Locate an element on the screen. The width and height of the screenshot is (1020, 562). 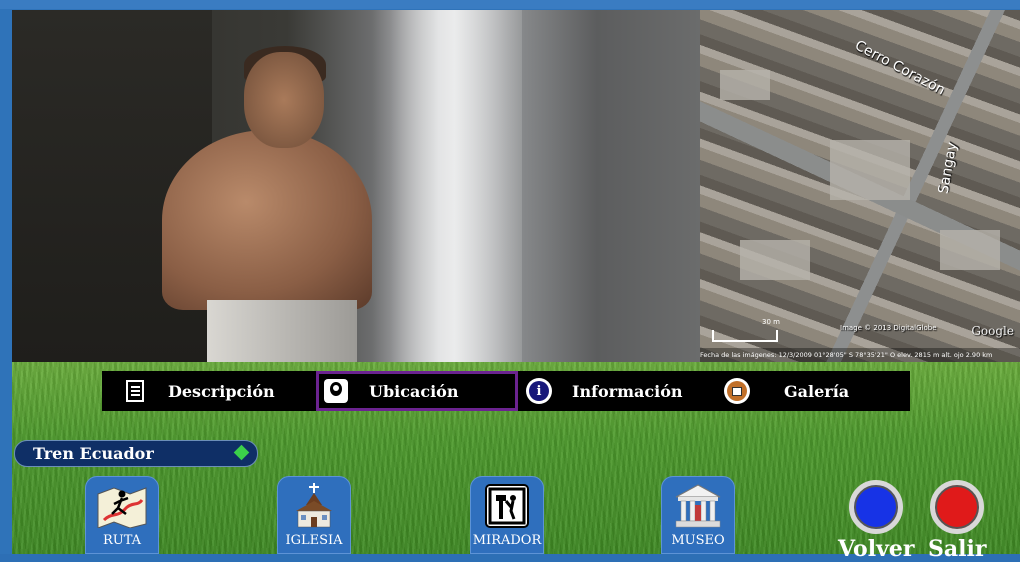
menu-ubicacion-label: Ubicación is located at coordinates (414, 391).